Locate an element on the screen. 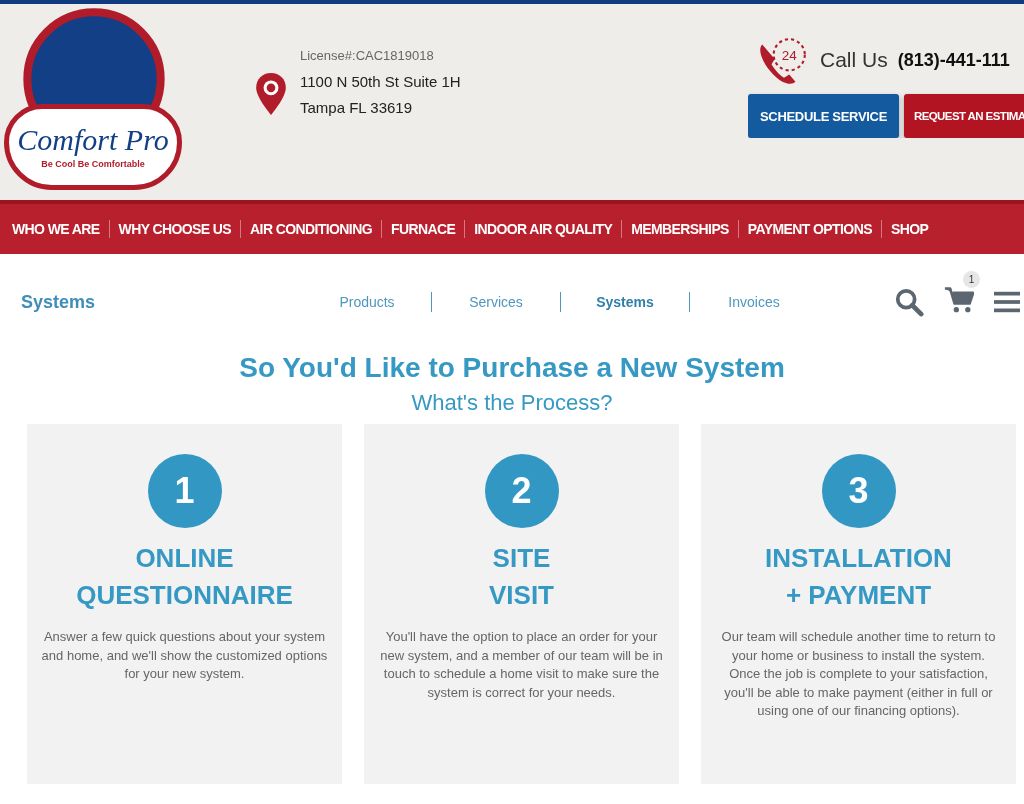 The image size is (1024, 804). nav-link: MEMBERSHIPS is located at coordinates (680, 229).